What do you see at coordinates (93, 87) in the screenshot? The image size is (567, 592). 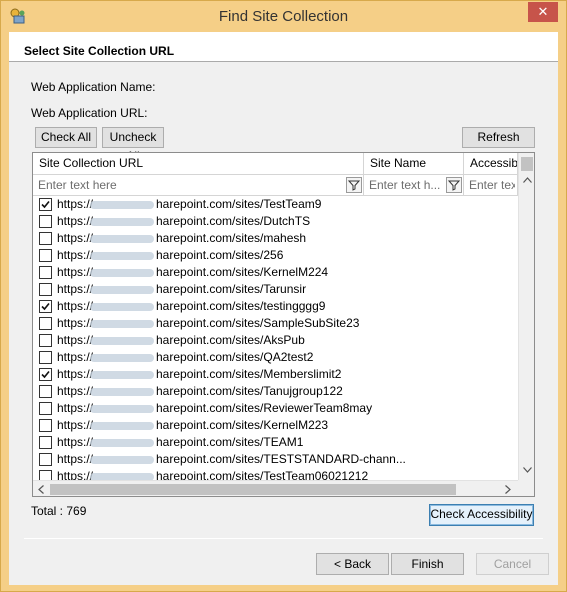 I see `web-app-name-label: Web Application Name:` at bounding box center [93, 87].